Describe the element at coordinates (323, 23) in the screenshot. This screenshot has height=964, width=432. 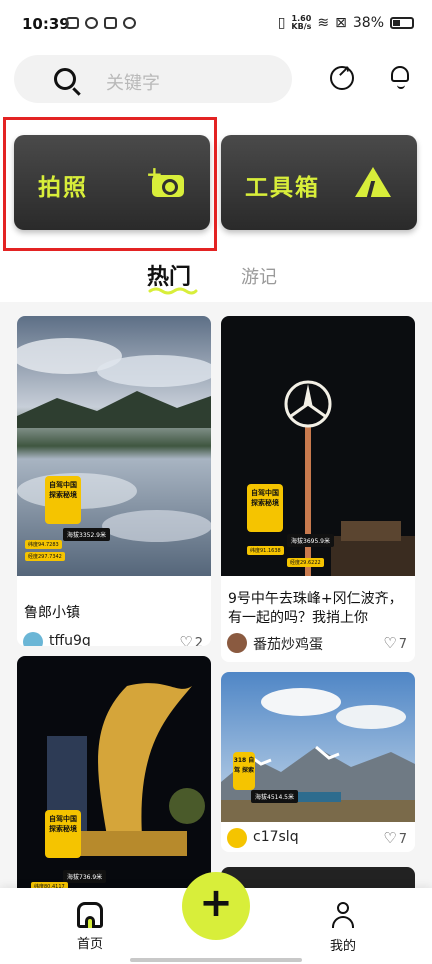
I see `wifi-icon: ≋` at that location.